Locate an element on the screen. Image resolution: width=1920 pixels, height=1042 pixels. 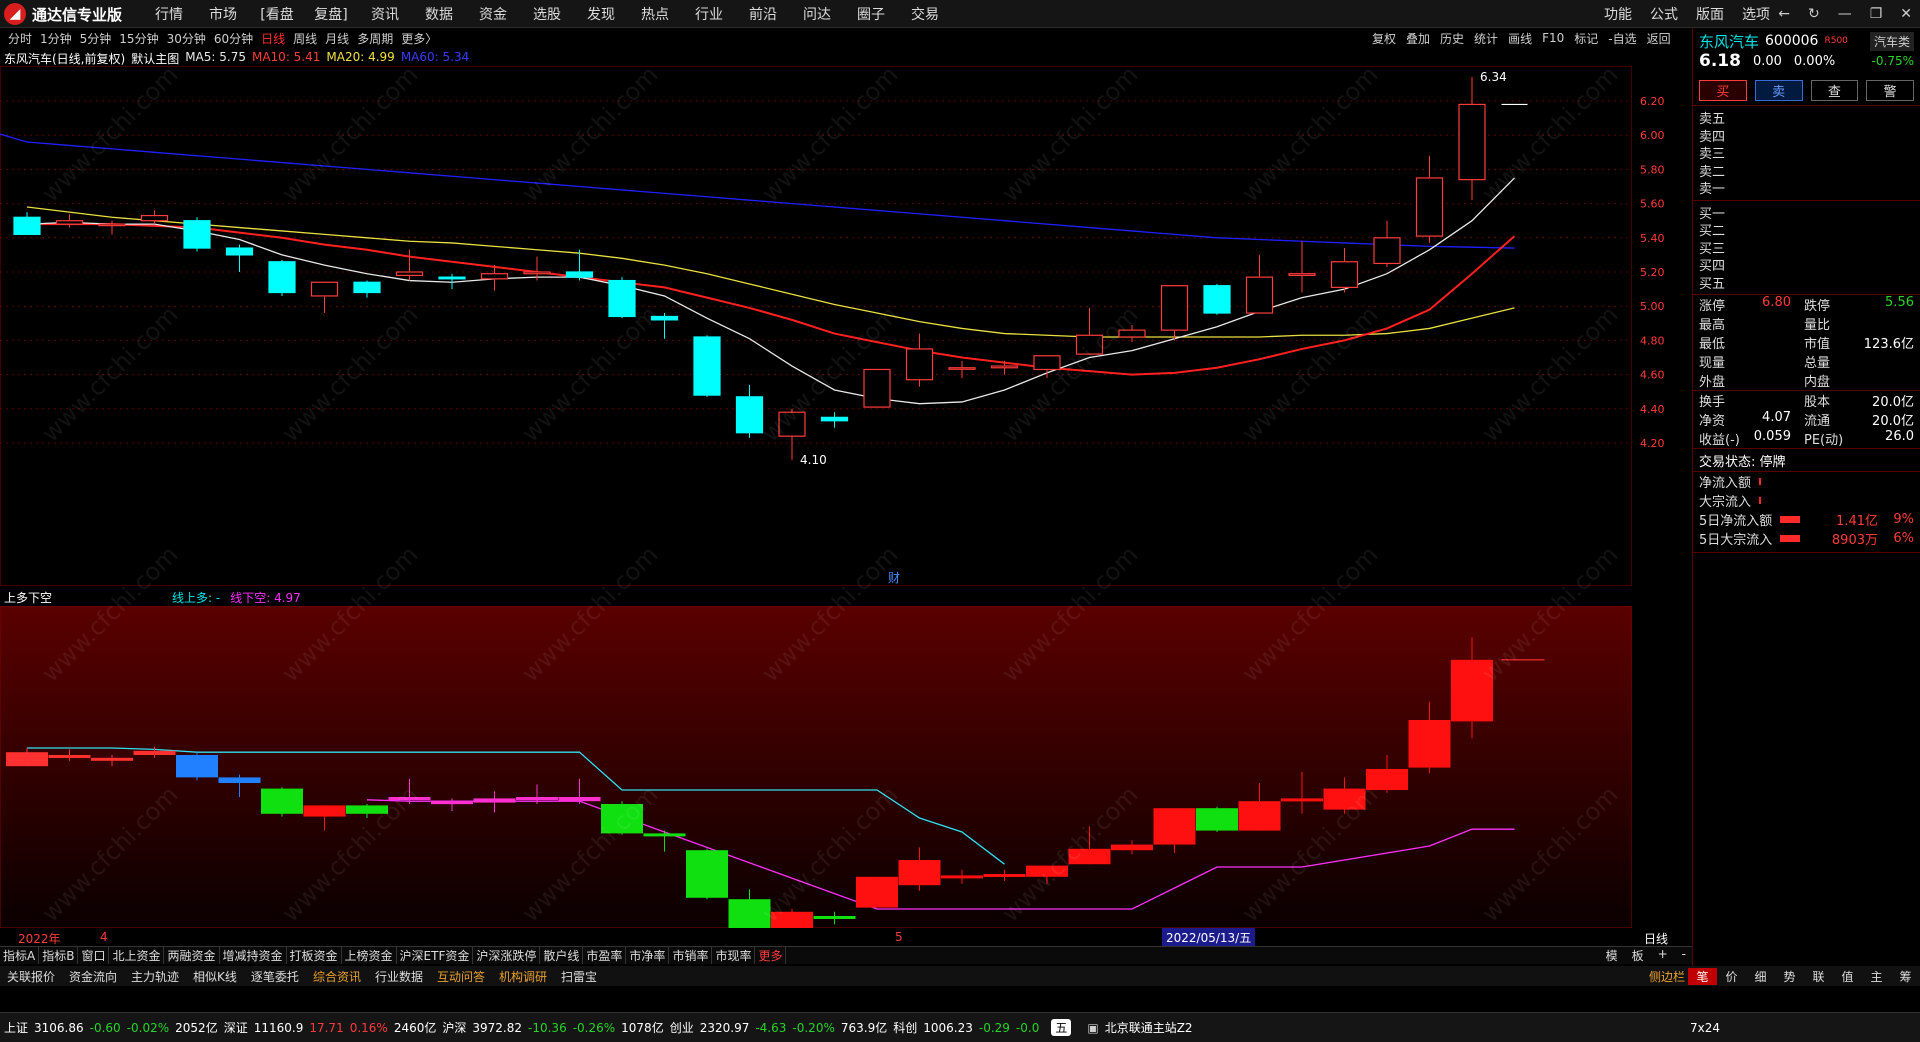
indicator-tab-13: 市销率 is located at coordinates (691, 955).